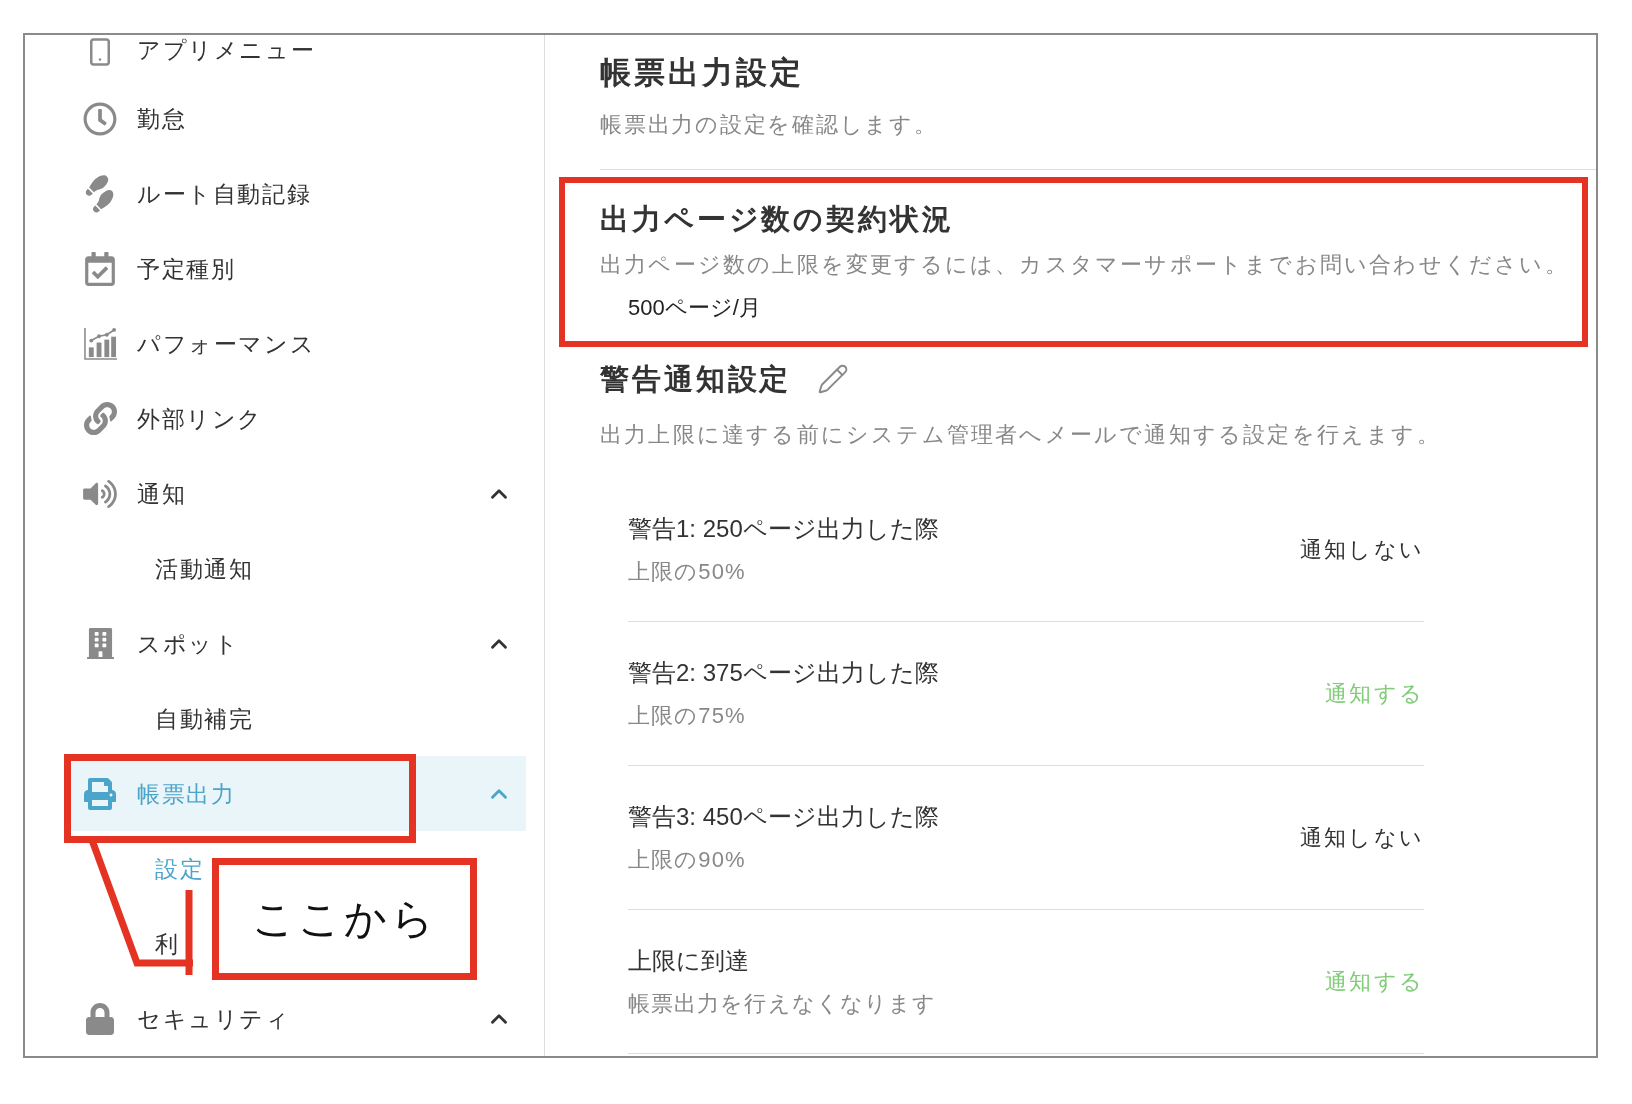  Describe the element at coordinates (1085, 265) in the screenshot. I see `section-note: 出力ページ数の上限を変更するには、カスタマーサポートまでお問い合わせください。` at that location.